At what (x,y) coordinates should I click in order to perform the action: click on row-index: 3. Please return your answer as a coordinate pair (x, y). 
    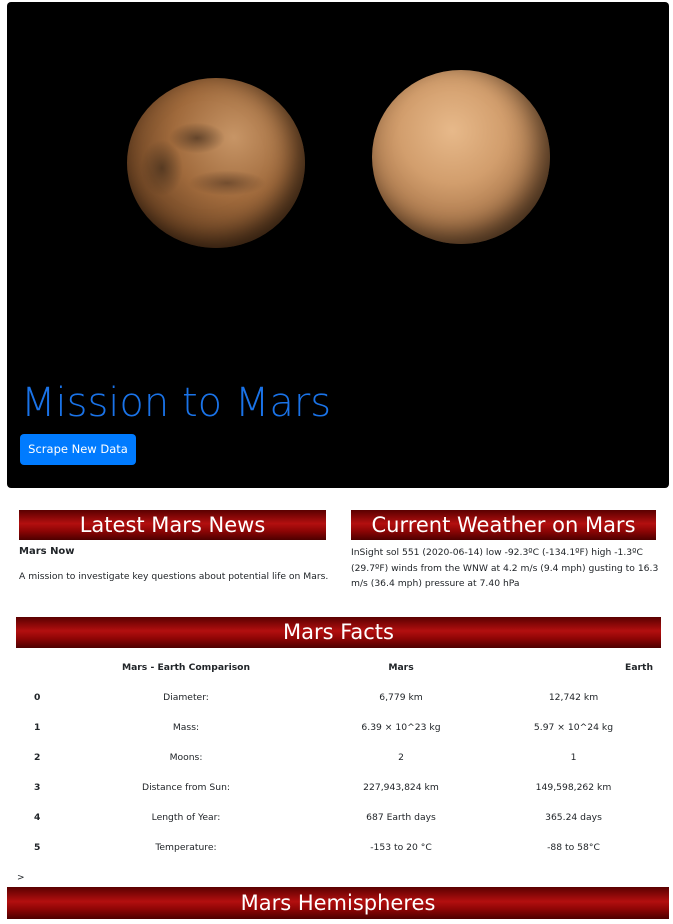
    Looking at the image, I should click on (37, 787).